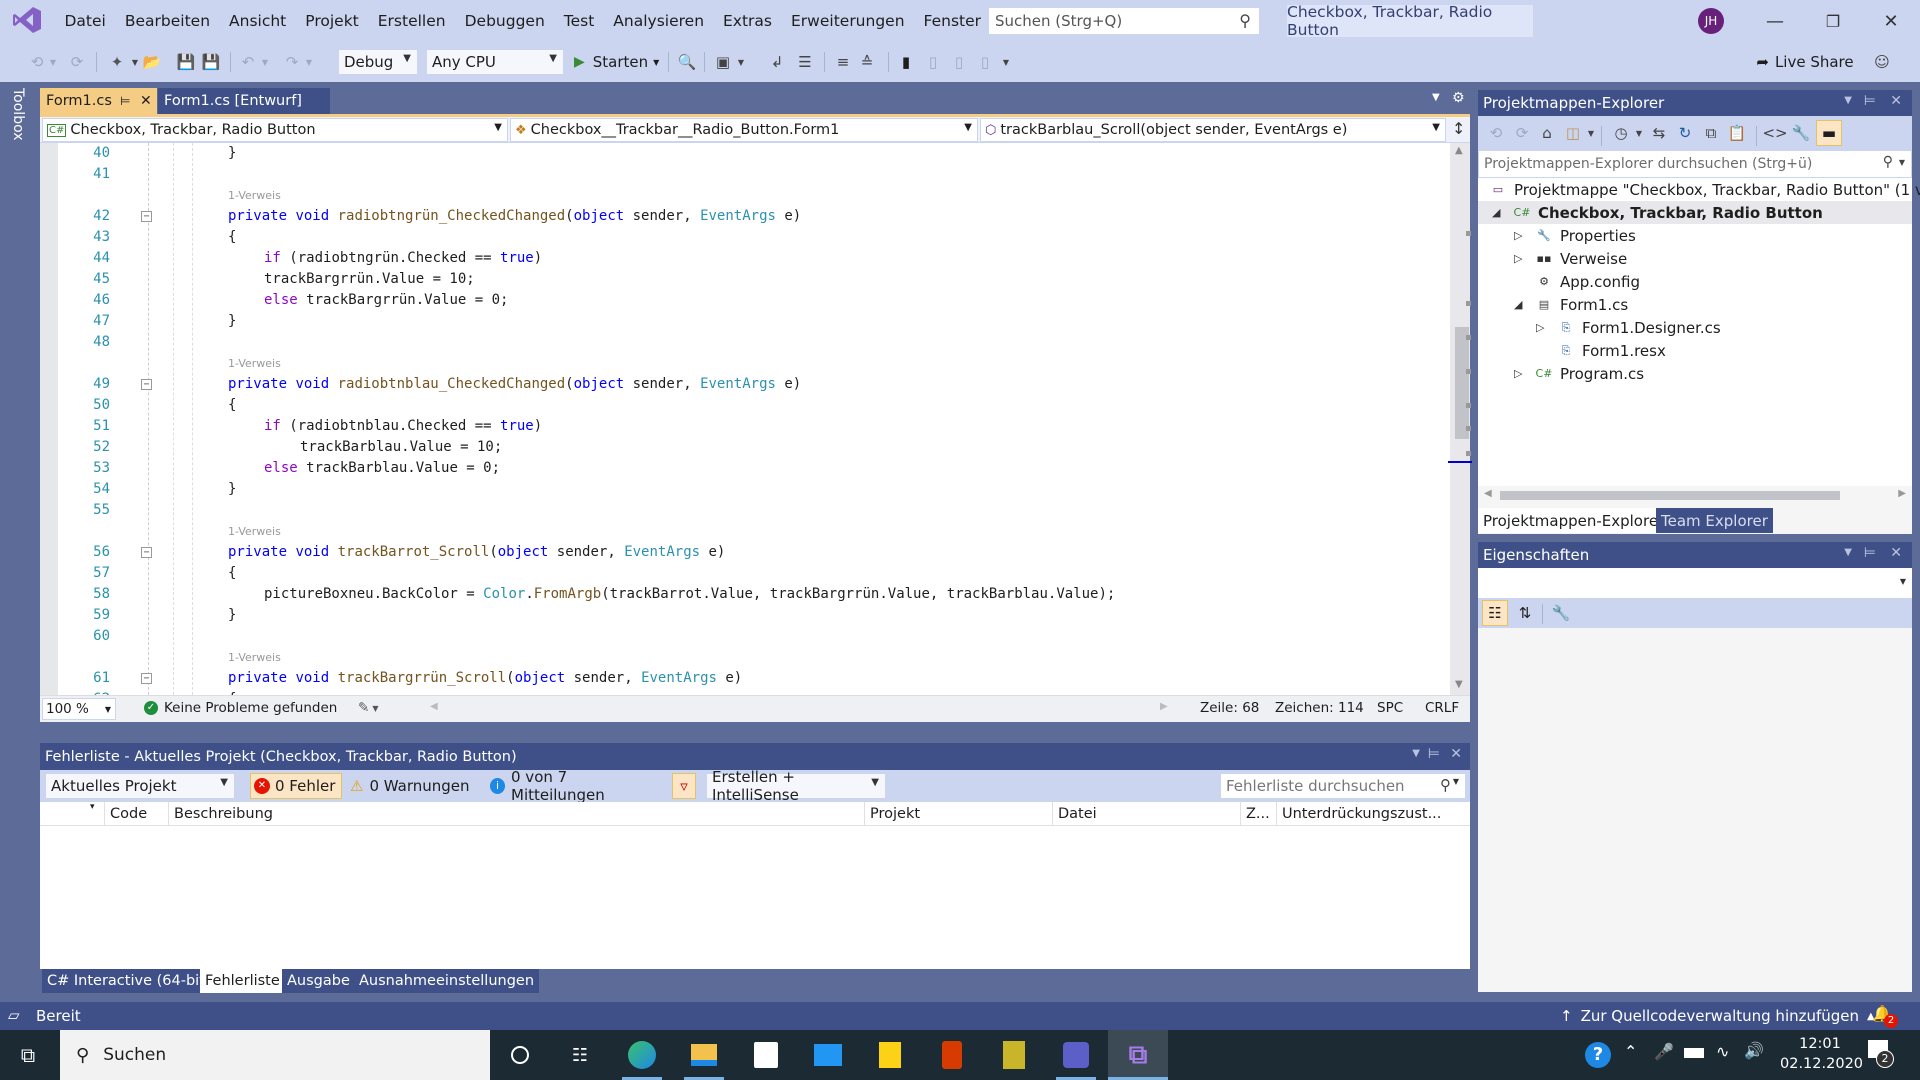 The width and height of the screenshot is (1920, 1080). What do you see at coordinates (1902, 493) in the screenshot?
I see `scroll-right-icon: ▶` at bounding box center [1902, 493].